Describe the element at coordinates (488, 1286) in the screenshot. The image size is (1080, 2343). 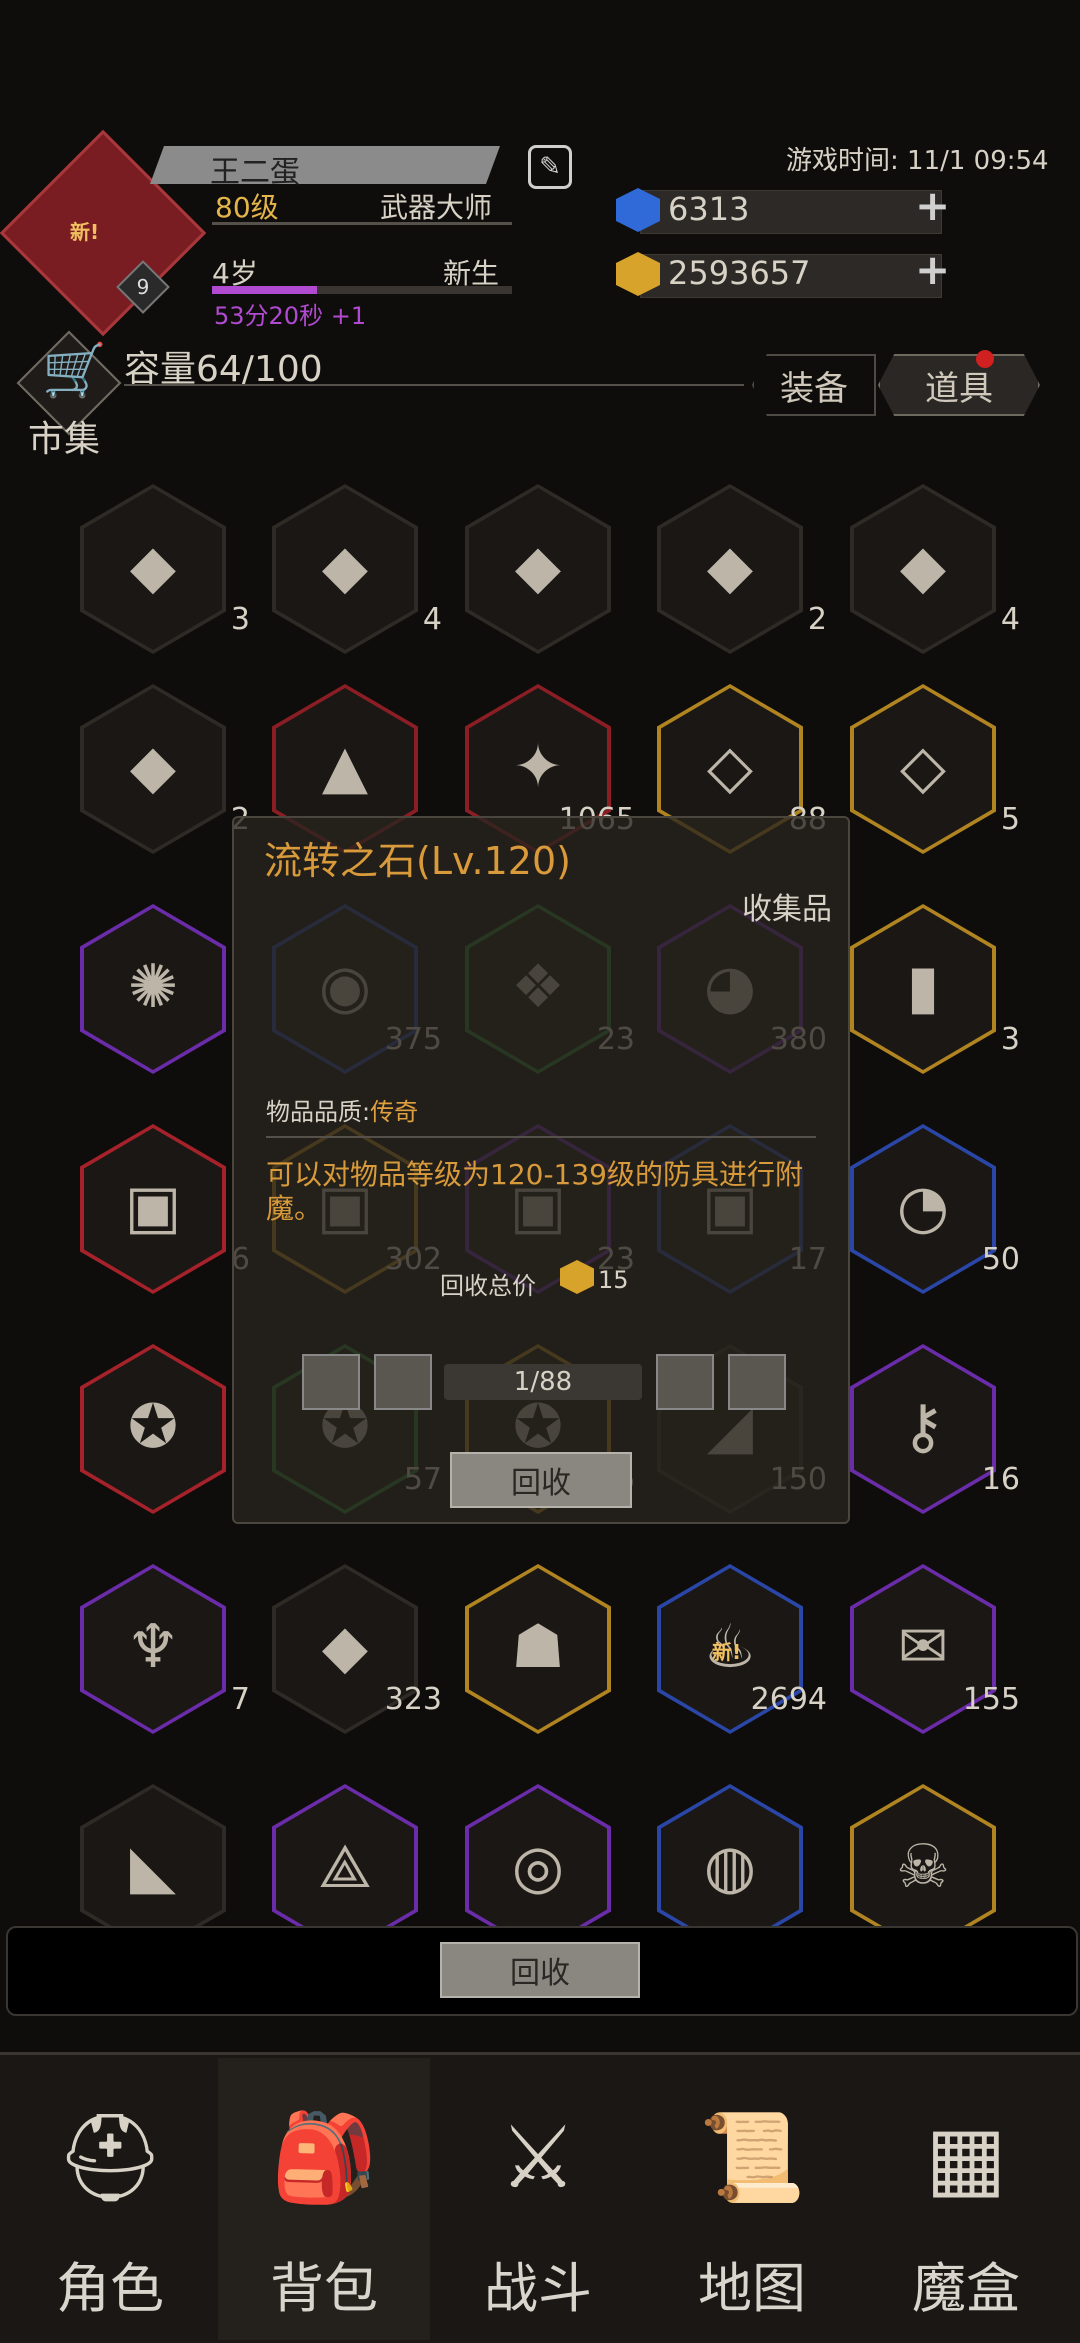
I see `popup-price-label: 回收总价` at that location.